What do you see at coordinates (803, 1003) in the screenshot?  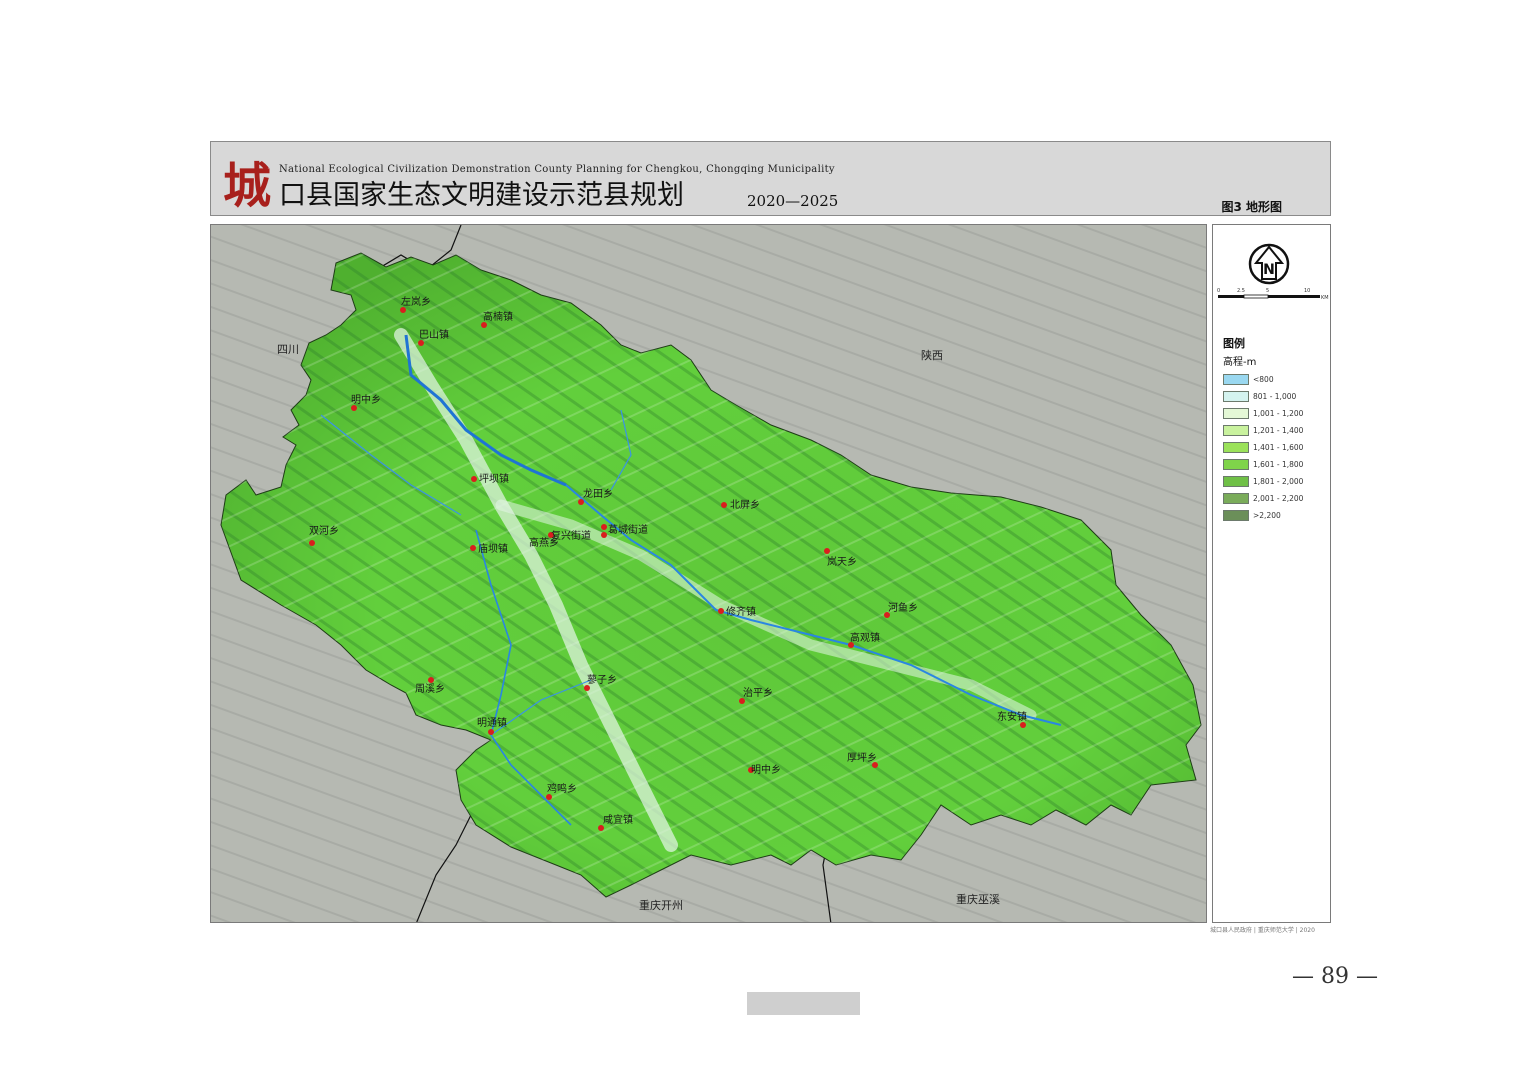 I see `footer-bar` at bounding box center [803, 1003].